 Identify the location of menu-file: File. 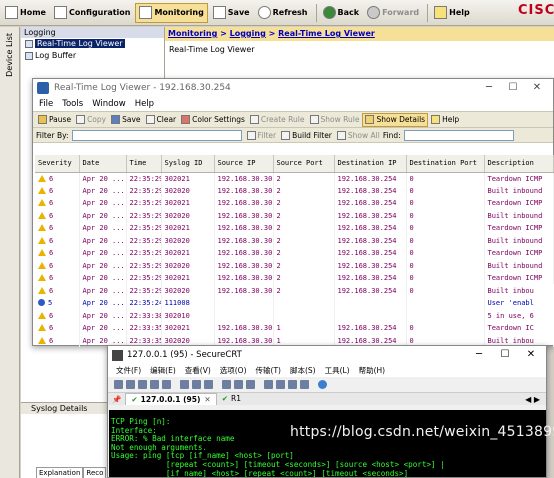
(46, 104).